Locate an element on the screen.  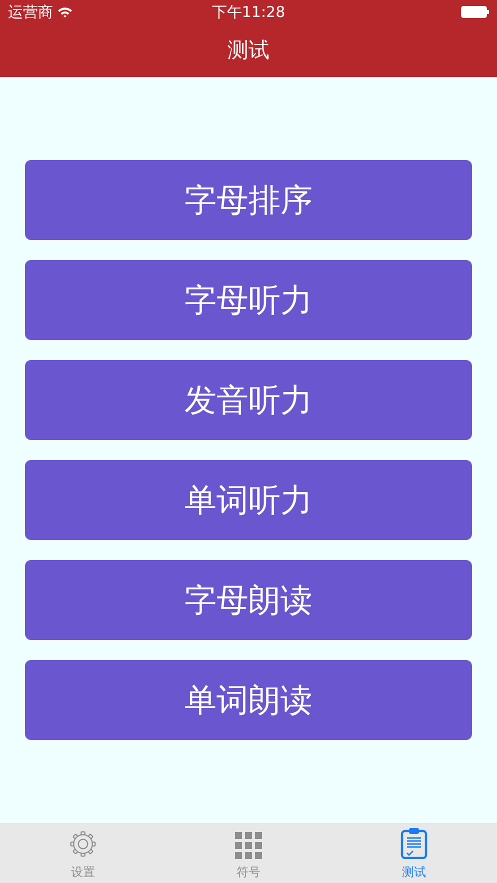
grid-icon is located at coordinates (248, 845).